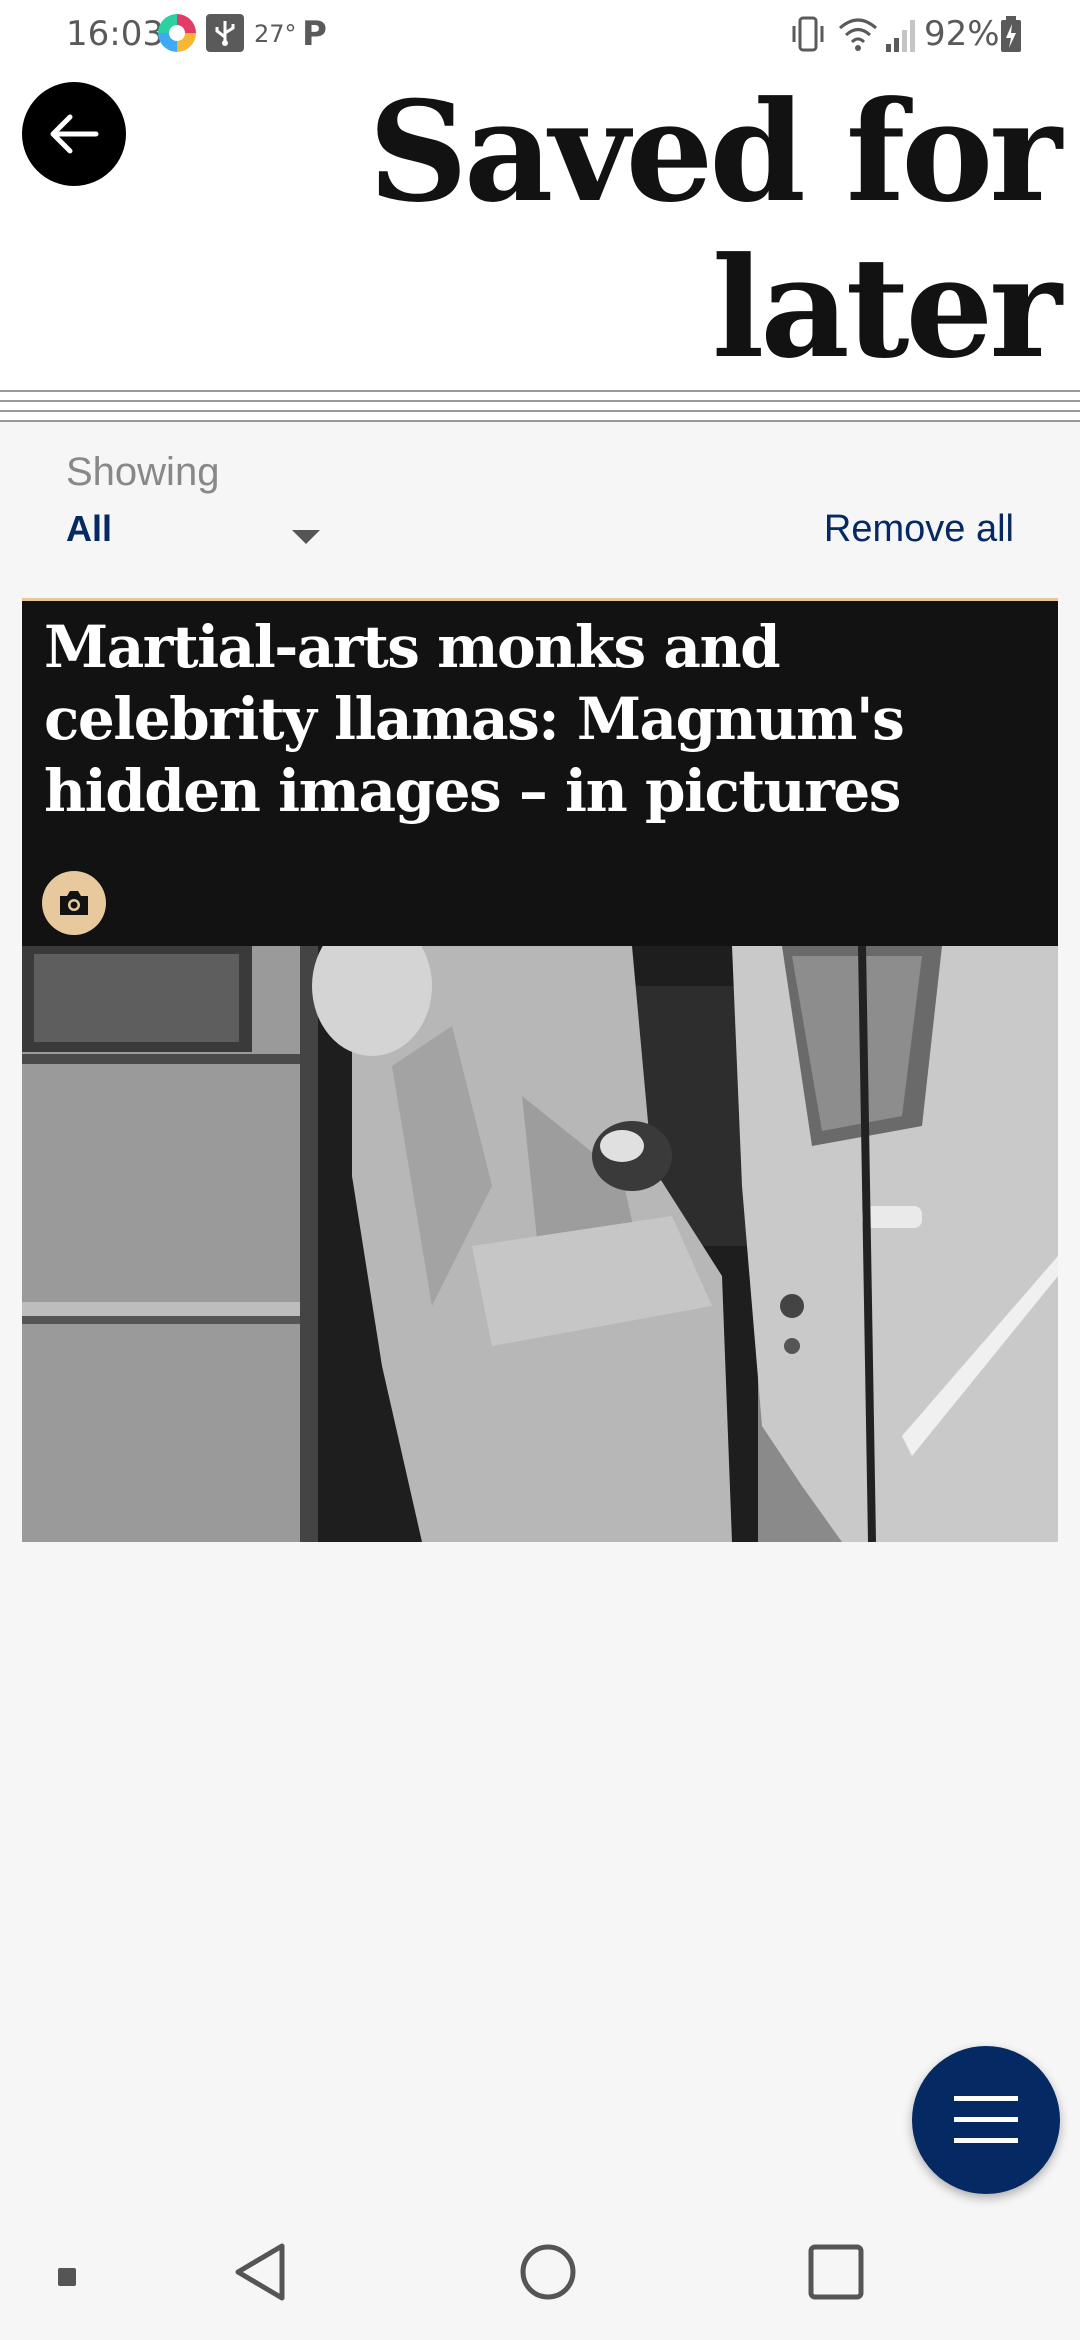 This screenshot has height=2340, width=1080. Describe the element at coordinates (919, 529) in the screenshot. I see `remove-all-button: Remove all` at that location.